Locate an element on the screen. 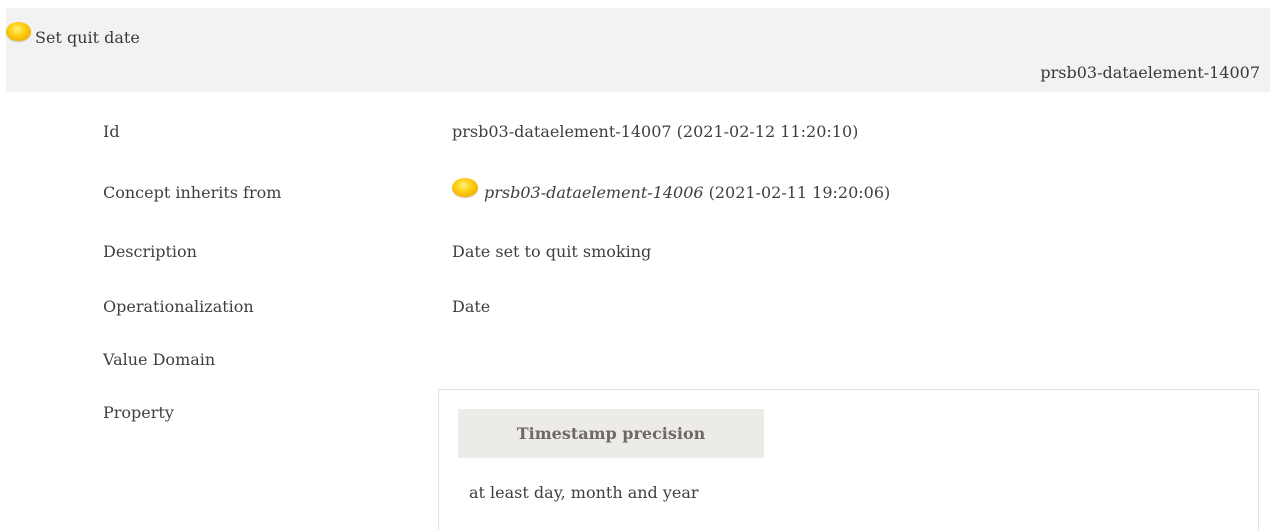 The image size is (1270, 530). inherits-label: Concept inherits from is located at coordinates (192, 192).